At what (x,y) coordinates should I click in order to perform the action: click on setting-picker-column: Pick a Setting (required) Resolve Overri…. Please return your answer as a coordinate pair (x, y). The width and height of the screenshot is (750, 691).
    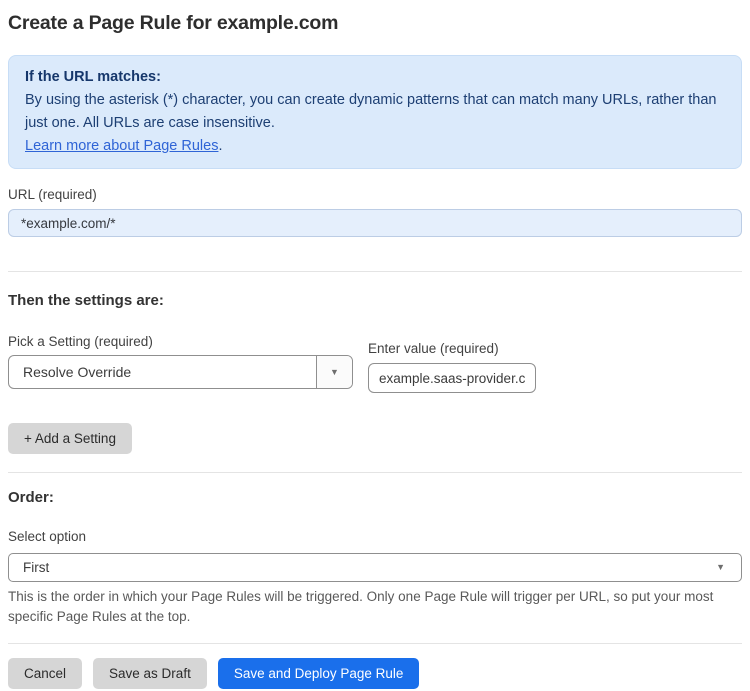
    Looking at the image, I should click on (180, 361).